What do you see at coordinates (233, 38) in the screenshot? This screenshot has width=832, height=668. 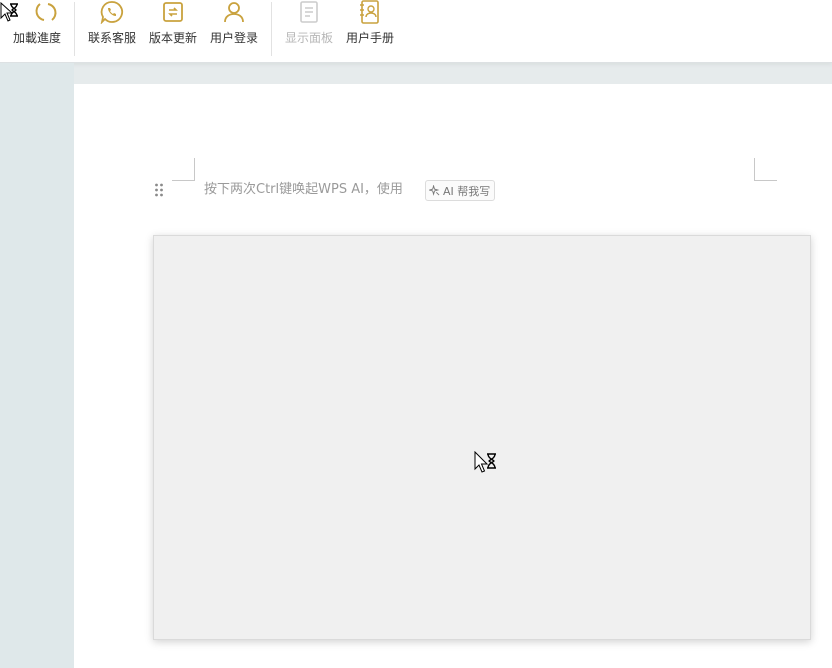 I see `toolbar-label: 用户登录` at bounding box center [233, 38].